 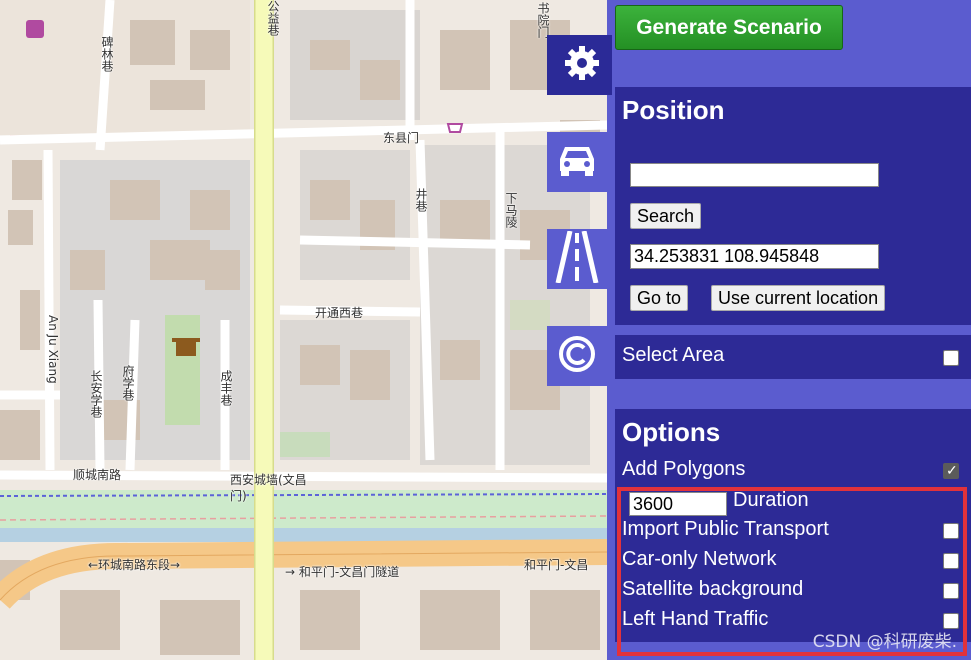 What do you see at coordinates (666, 216) in the screenshot?
I see `search-button: Search` at bounding box center [666, 216].